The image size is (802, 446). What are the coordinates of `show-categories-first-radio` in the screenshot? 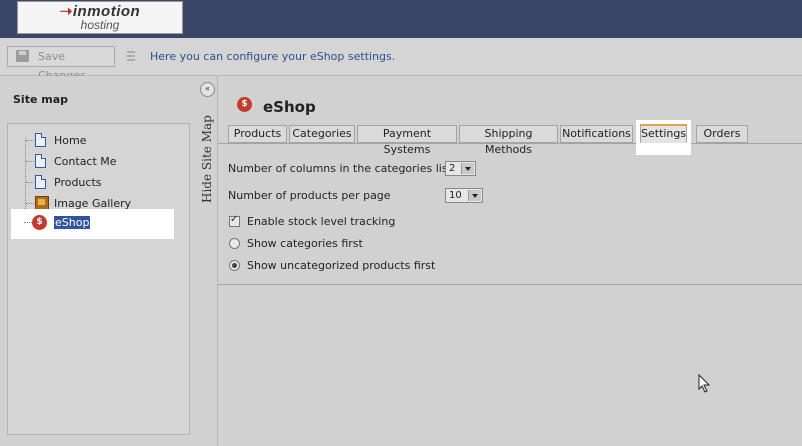 It's located at (234, 243).